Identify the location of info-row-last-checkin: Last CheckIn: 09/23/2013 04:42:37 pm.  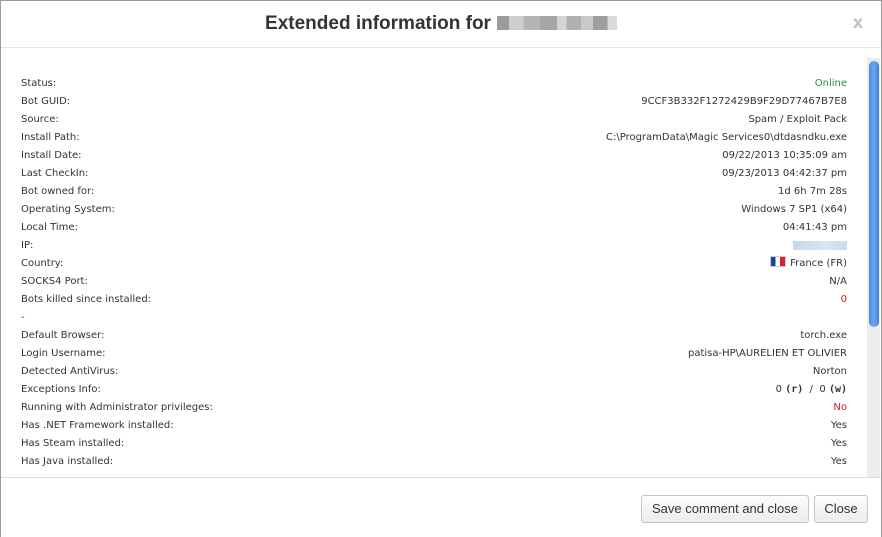
(431, 174).